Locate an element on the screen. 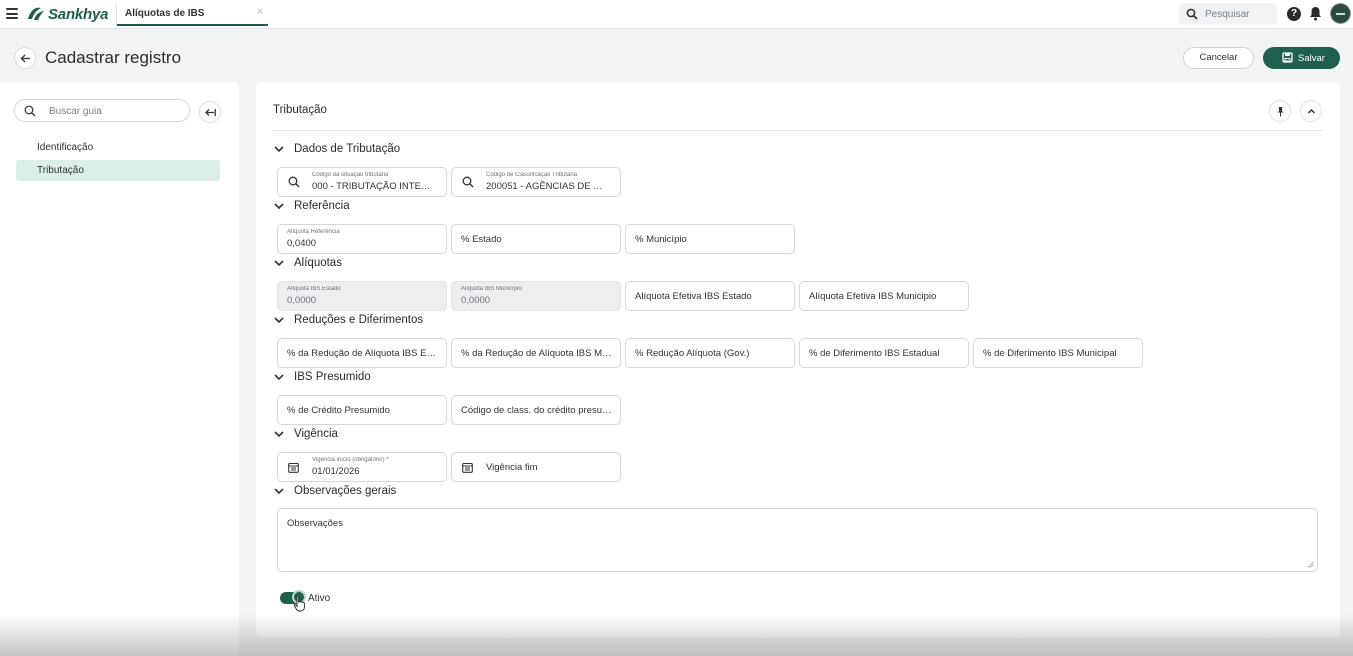  field-label: Vigência início (obrigatório) * is located at coordinates (350, 460).